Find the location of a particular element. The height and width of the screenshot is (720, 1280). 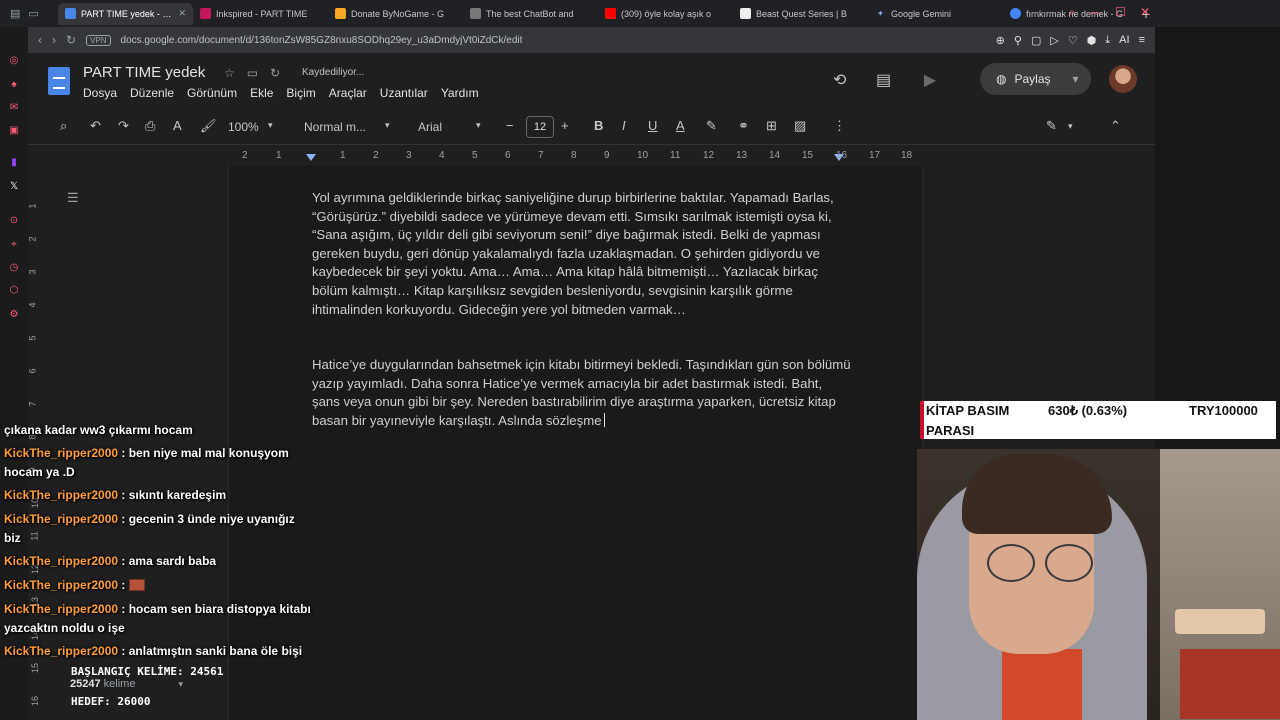

tab-5: Beast Quest Series | B is located at coordinates (800, 14).